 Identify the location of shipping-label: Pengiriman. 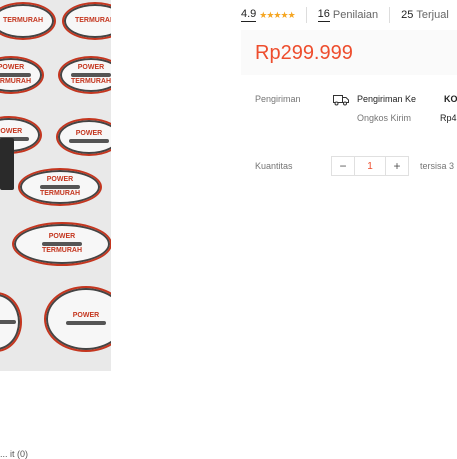
(278, 99).